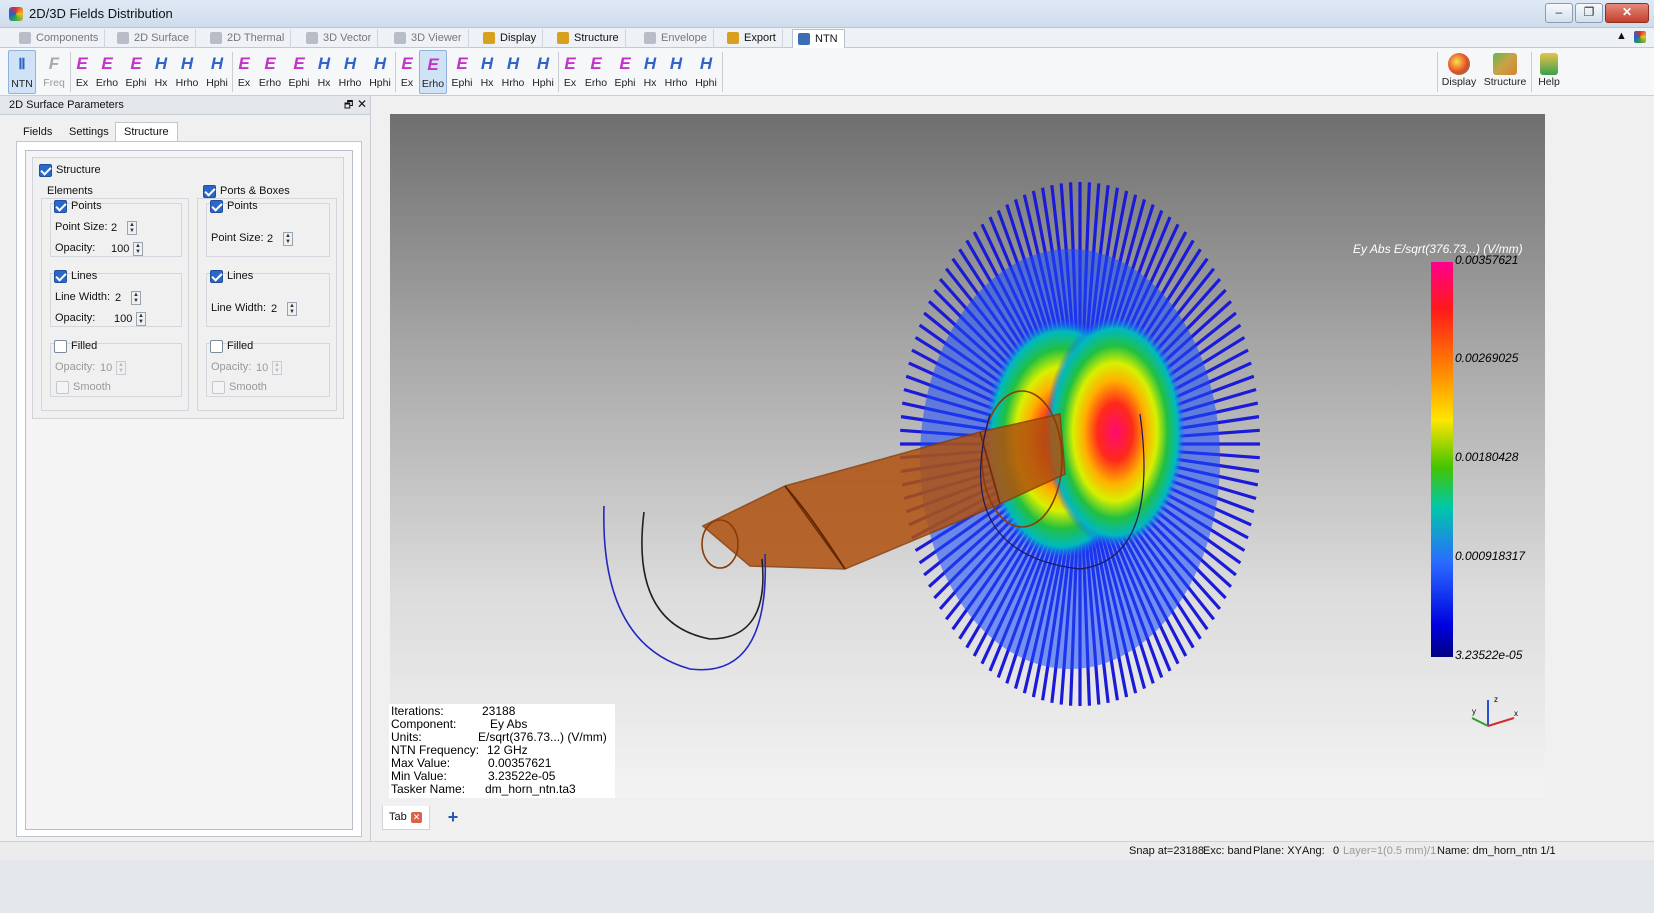 This screenshot has width=1654, height=913. What do you see at coordinates (570, 72) in the screenshot?
I see `a-ex-button: E Ex` at bounding box center [570, 72].